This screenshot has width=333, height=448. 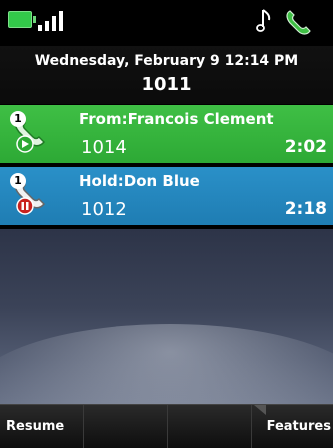 What do you see at coordinates (263, 20) in the screenshot?
I see `music-note-icon` at bounding box center [263, 20].